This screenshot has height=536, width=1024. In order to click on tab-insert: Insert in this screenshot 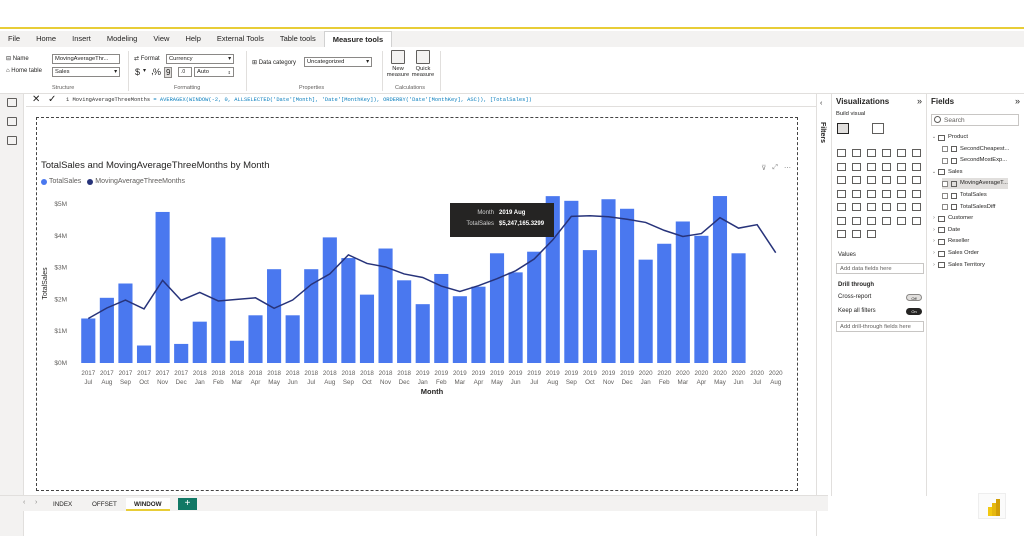, I will do `click(81, 39)`.